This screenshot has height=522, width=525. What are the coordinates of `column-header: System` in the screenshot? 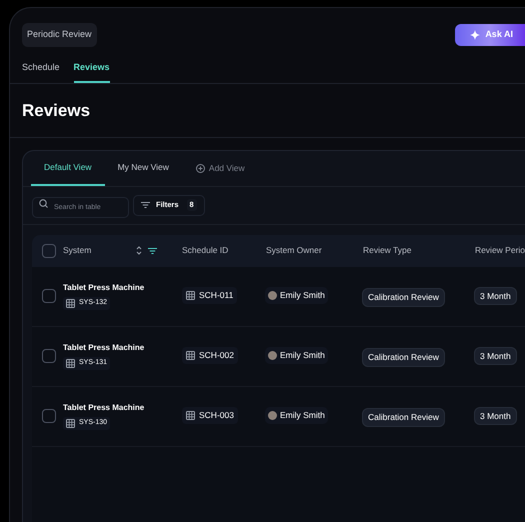 It's located at (77, 250).